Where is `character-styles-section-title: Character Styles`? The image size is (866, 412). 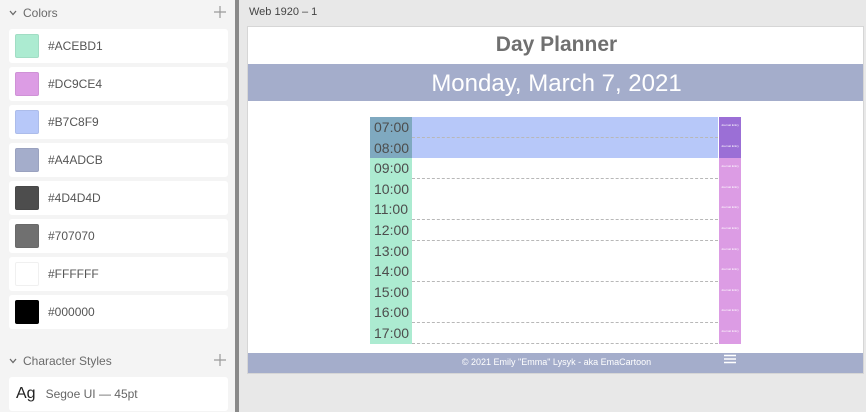
character-styles-section-title: Character Styles is located at coordinates (67, 361).